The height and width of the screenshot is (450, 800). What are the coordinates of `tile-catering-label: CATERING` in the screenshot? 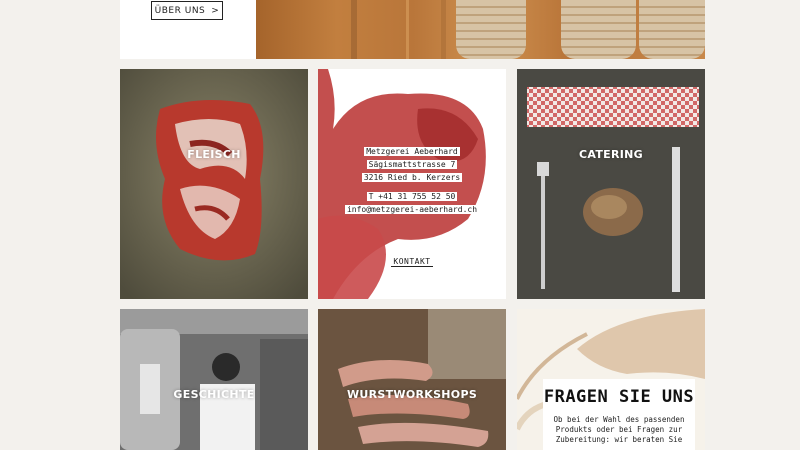 It's located at (611, 154).